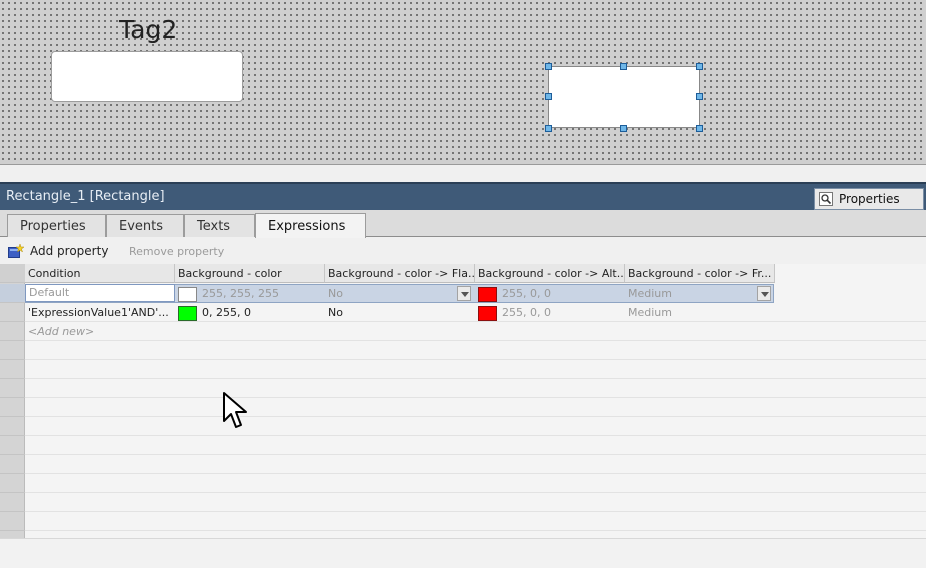  I want to click on inspector-title-bar: Rectangle_1 [Rectangle] Properties, so click(463, 196).